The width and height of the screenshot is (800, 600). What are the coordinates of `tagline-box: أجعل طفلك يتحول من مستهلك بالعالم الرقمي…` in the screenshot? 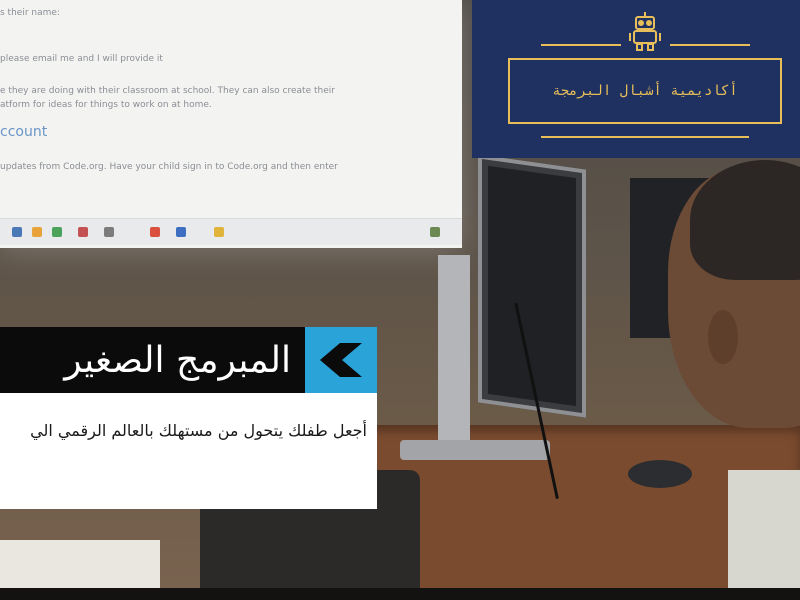 It's located at (188, 451).